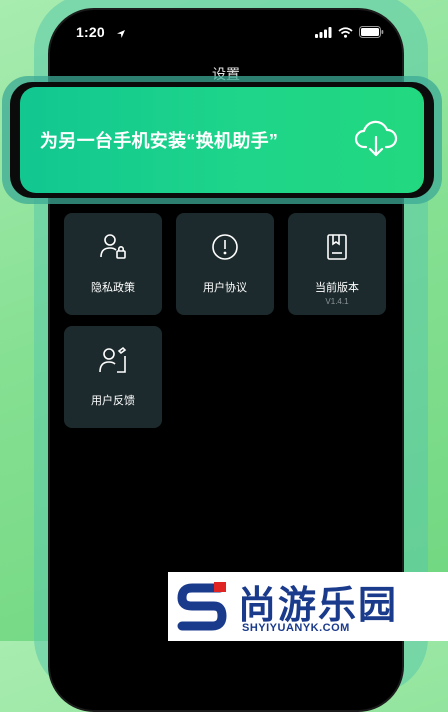 Image resolution: width=448 pixels, height=712 pixels. I want to click on tile-label: 隐私政策, so click(113, 288).